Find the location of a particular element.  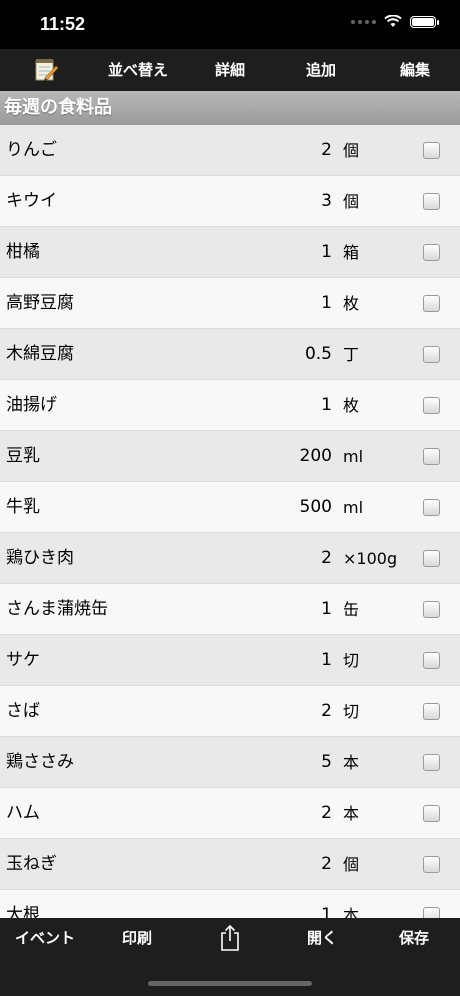

share-icon is located at coordinates (230, 937).